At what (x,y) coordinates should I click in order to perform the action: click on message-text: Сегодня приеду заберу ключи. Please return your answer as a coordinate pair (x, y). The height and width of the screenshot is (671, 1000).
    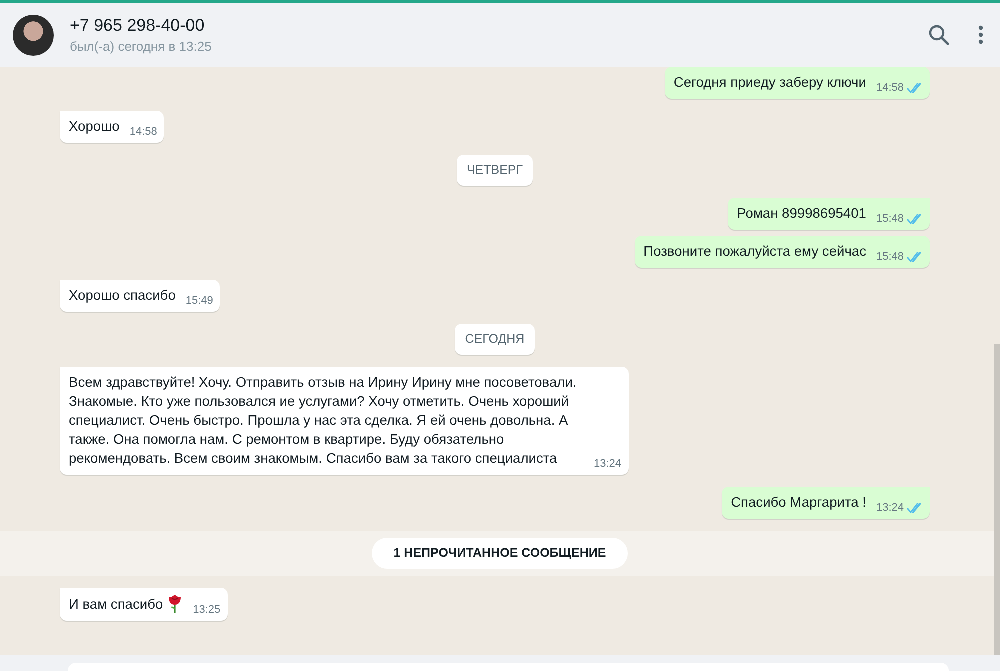
    Looking at the image, I should click on (770, 83).